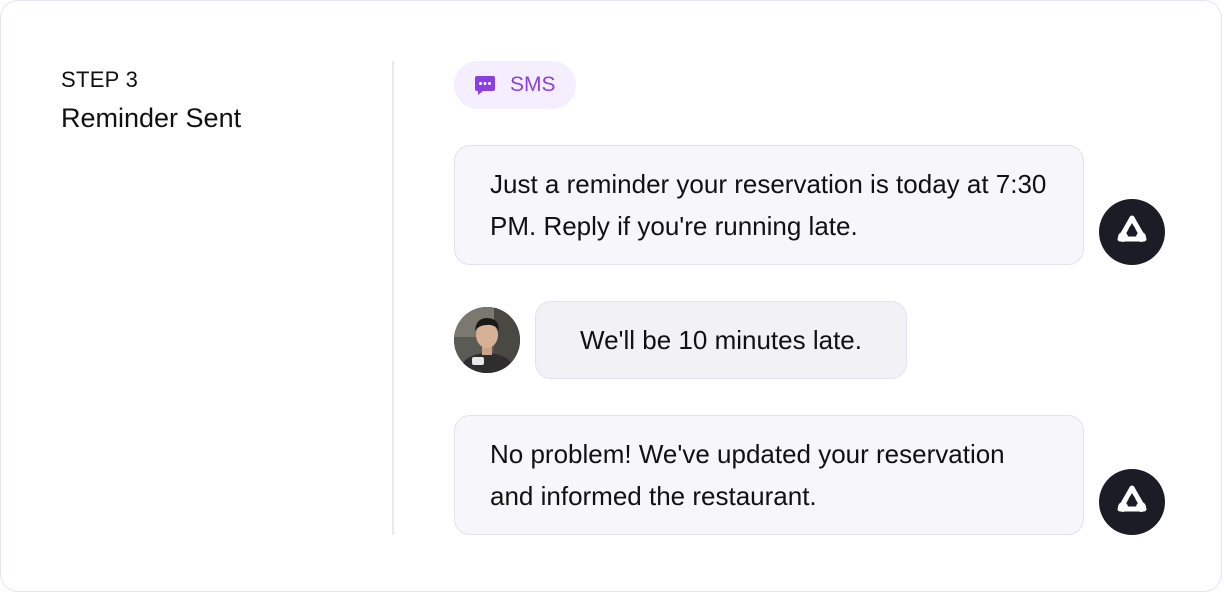 This screenshot has width=1224, height=594. I want to click on step-number: STEP 3, so click(100, 79).